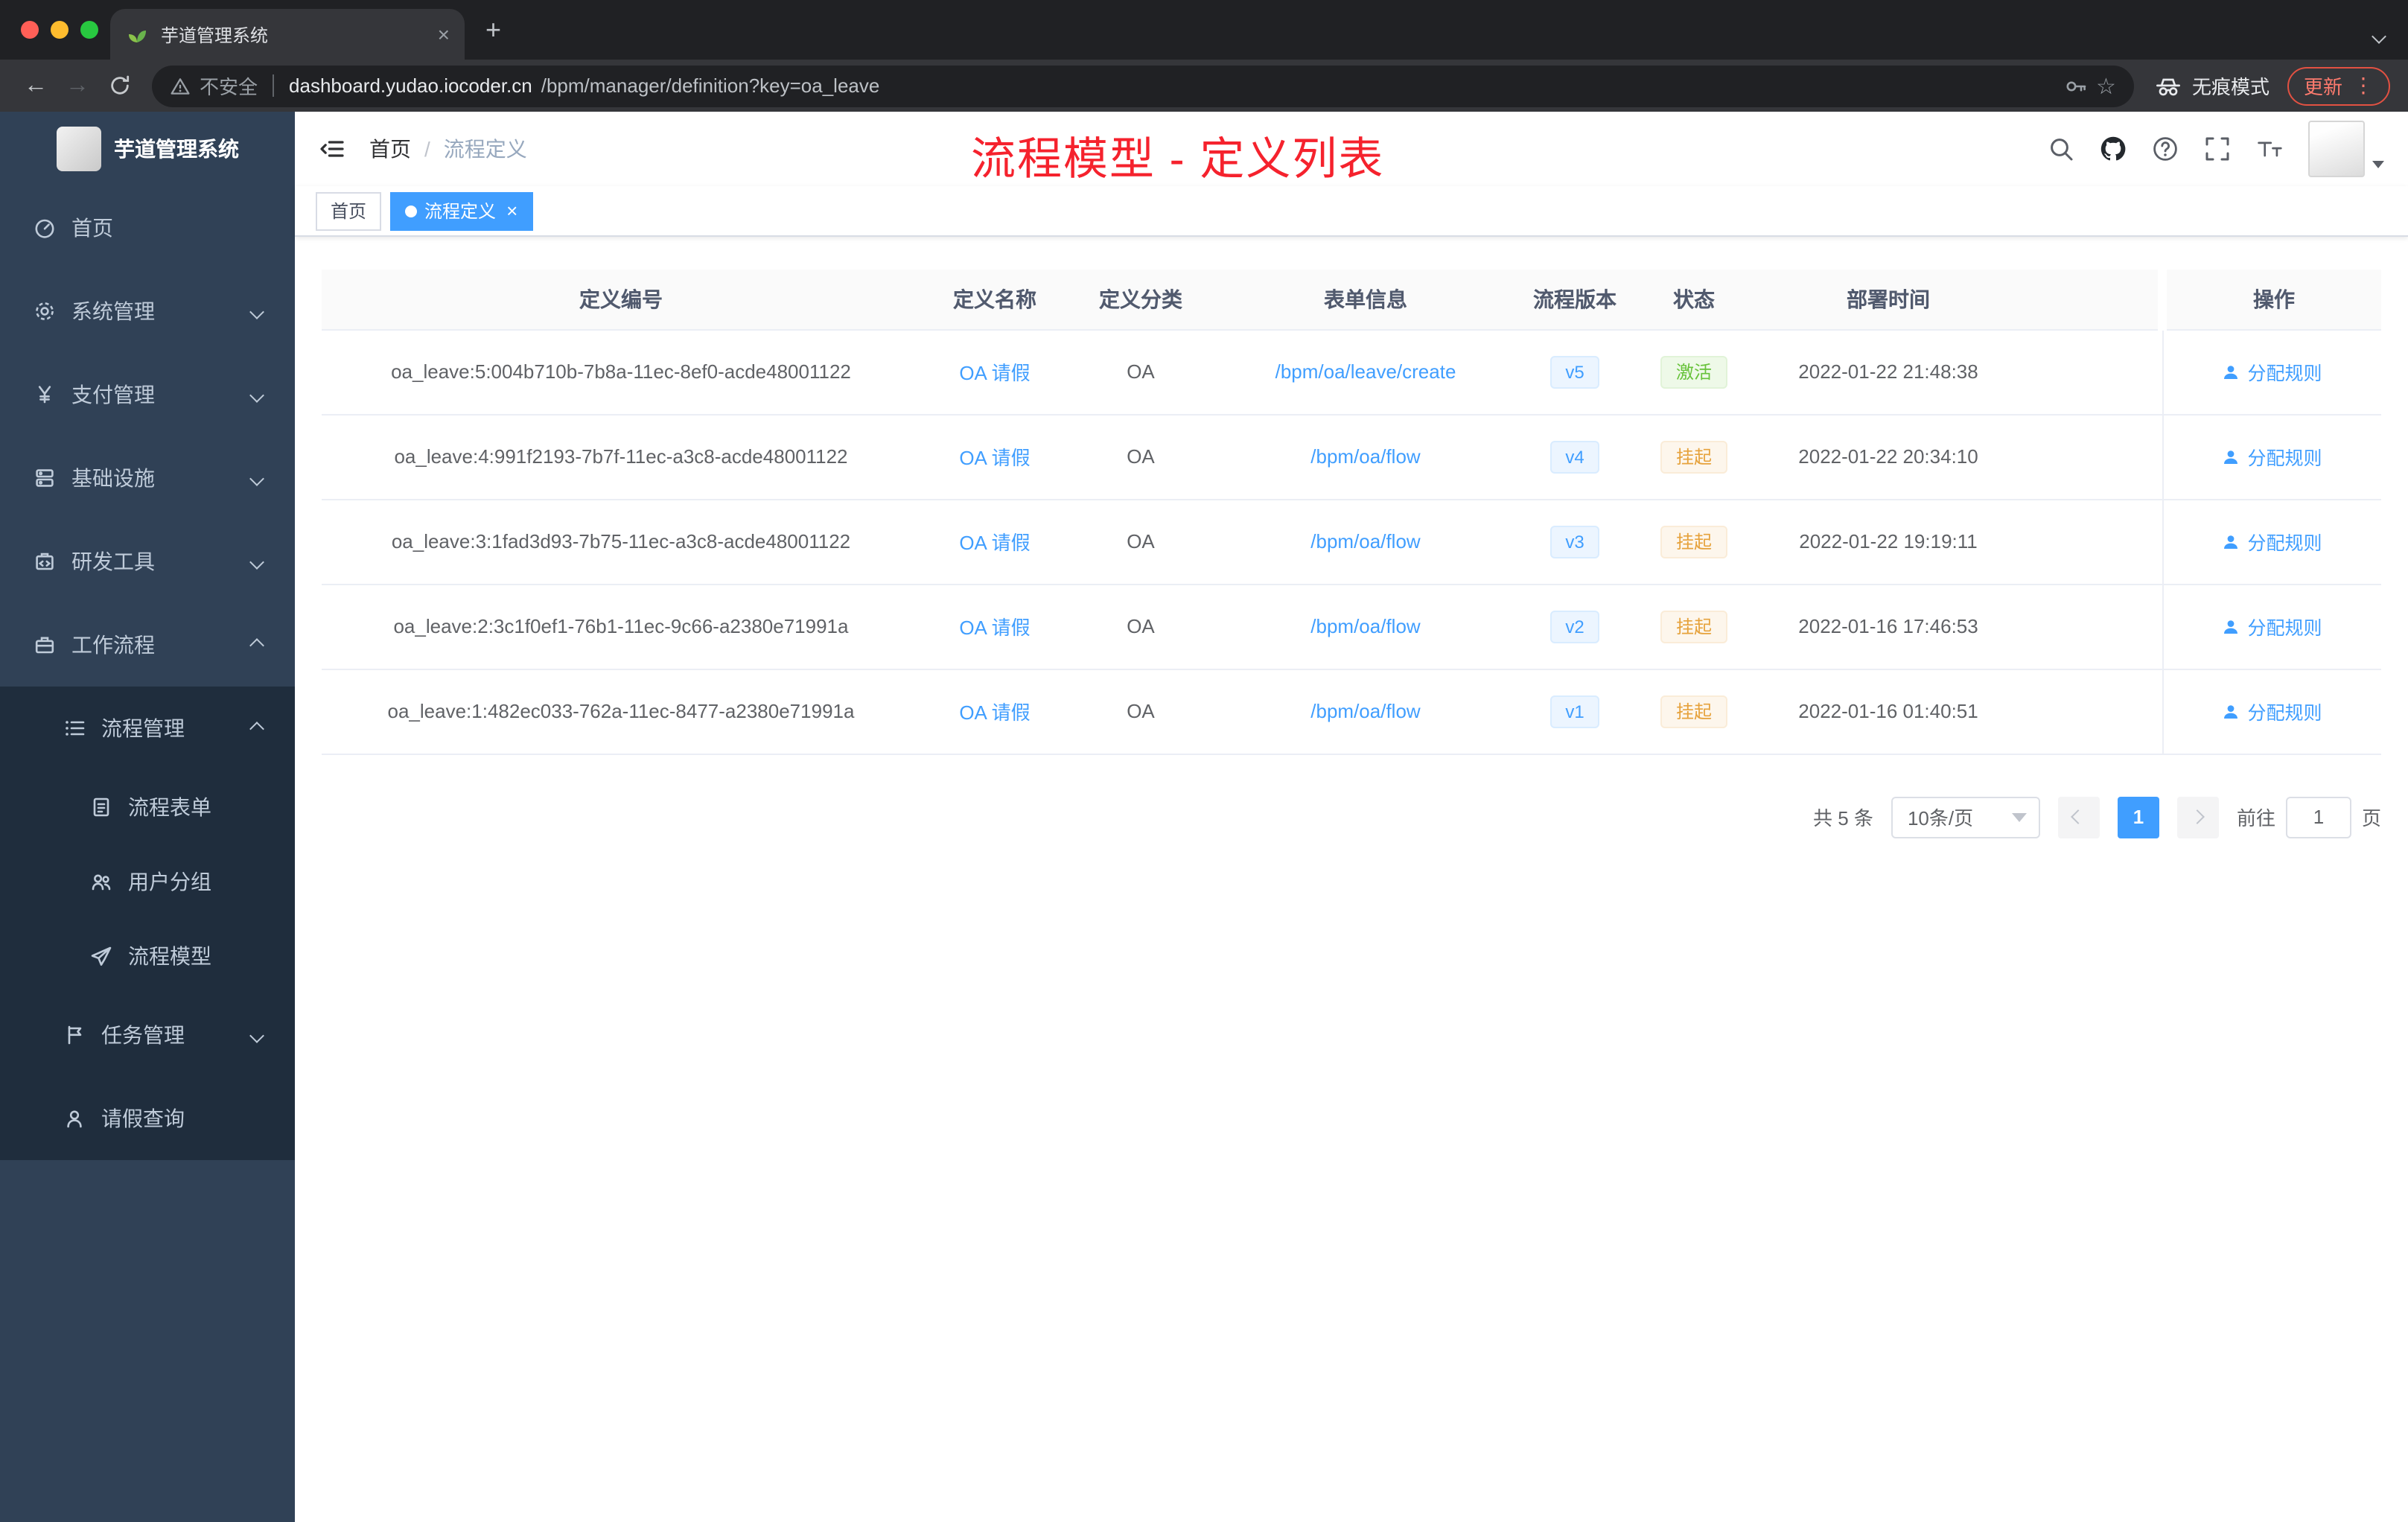 The height and width of the screenshot is (1522, 2408). Describe the element at coordinates (448, 149) in the screenshot. I see `breadcrumb: 首页 / 流程定义` at that location.